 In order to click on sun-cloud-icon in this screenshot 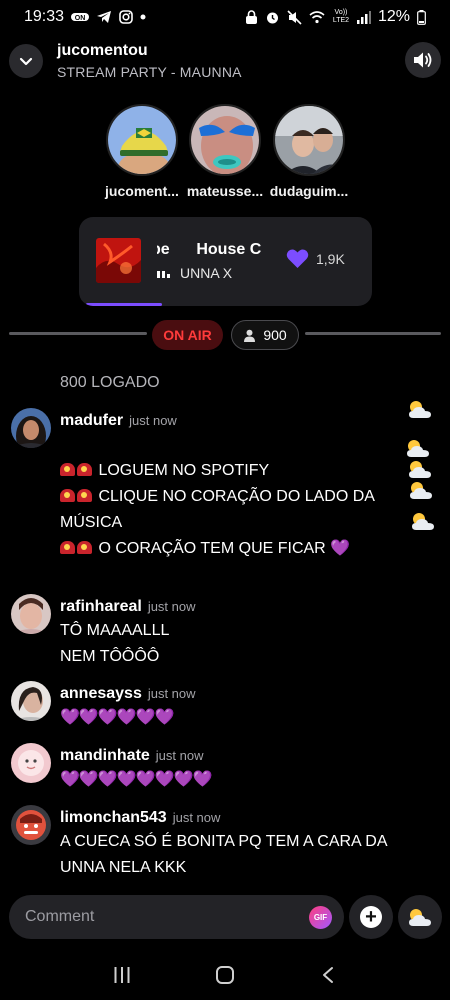, I will do `click(420, 917)`.